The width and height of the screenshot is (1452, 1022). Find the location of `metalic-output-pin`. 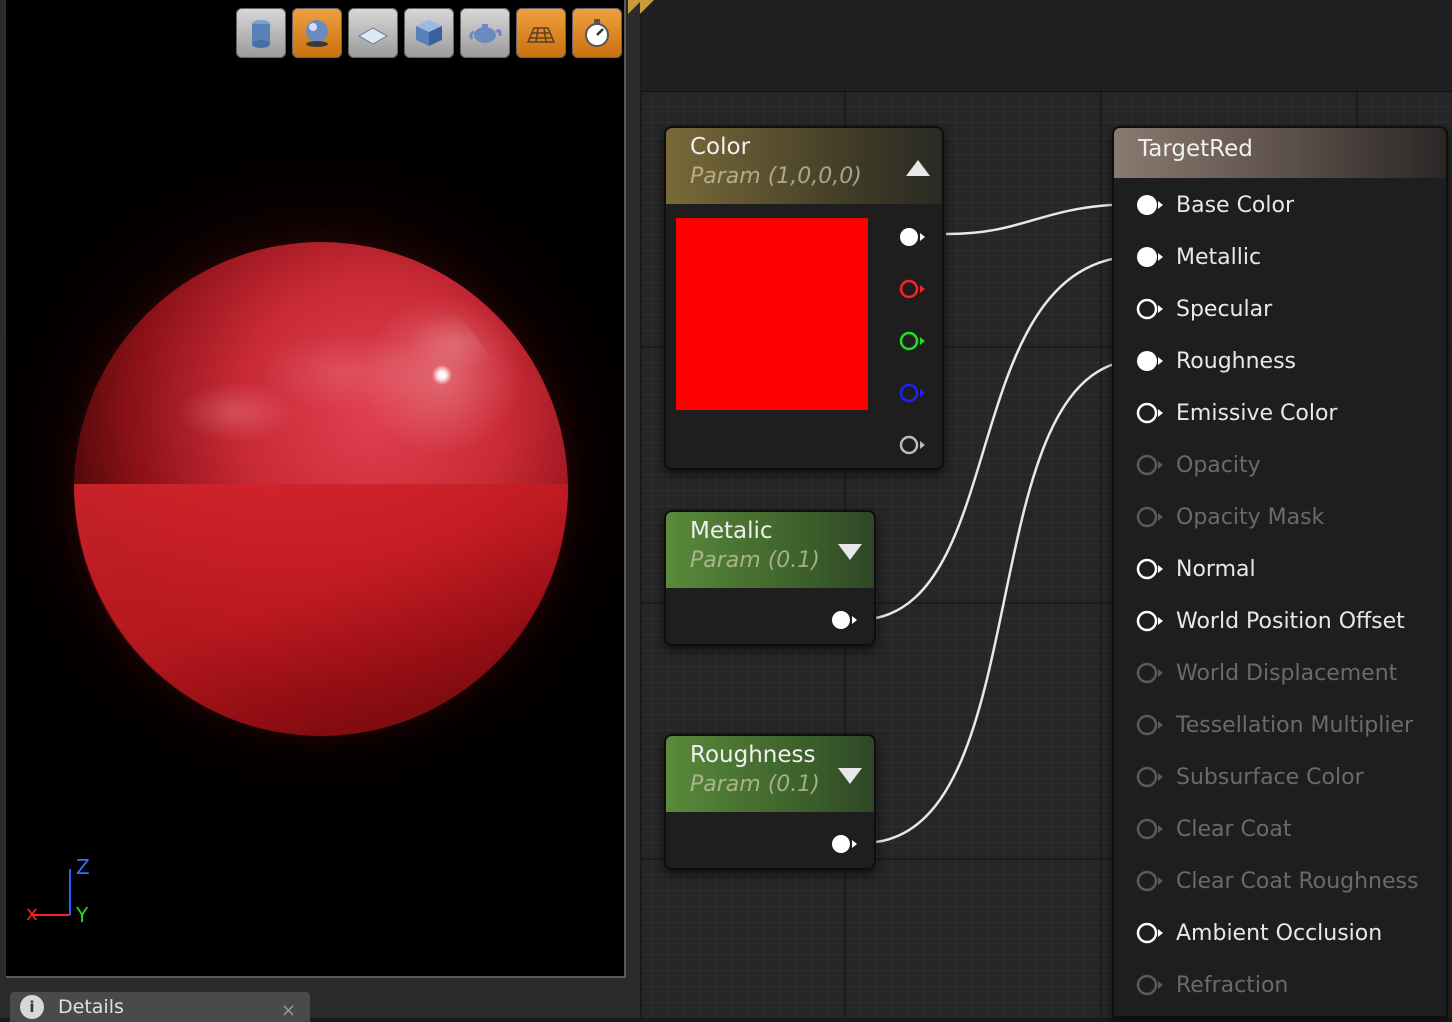

metalic-output-pin is located at coordinates (845, 620).